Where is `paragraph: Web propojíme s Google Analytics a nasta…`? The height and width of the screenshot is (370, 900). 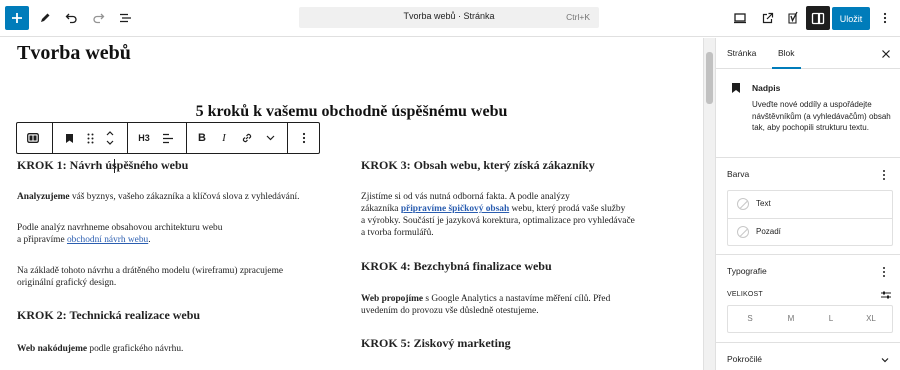
paragraph: Web propojíme s Google Analytics a nasta… is located at coordinates (485, 305).